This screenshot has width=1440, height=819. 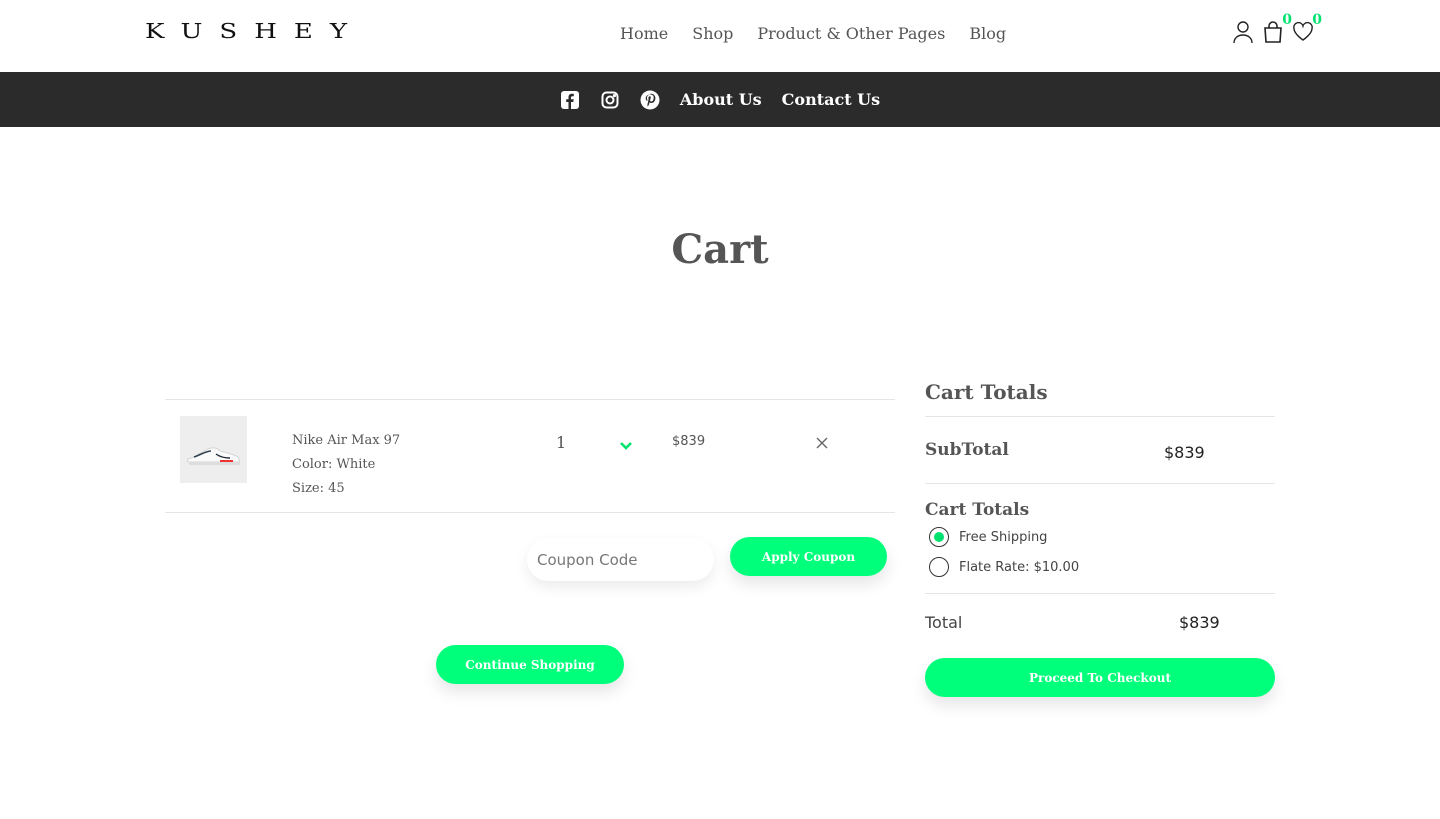 What do you see at coordinates (1003, 537) in the screenshot?
I see `shipping-option-label: Free Shipping` at bounding box center [1003, 537].